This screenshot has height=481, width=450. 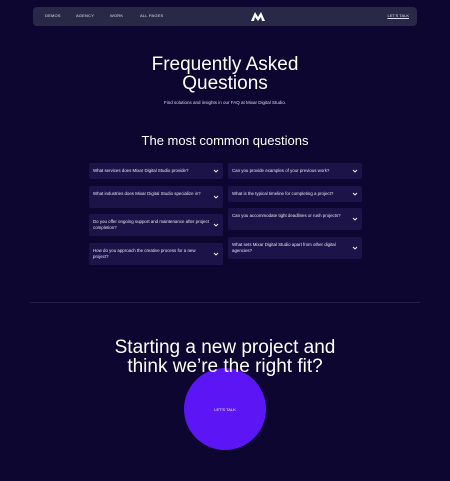 What do you see at coordinates (225, 64) in the screenshot?
I see `page-title-line1: Frequently Asked` at bounding box center [225, 64].